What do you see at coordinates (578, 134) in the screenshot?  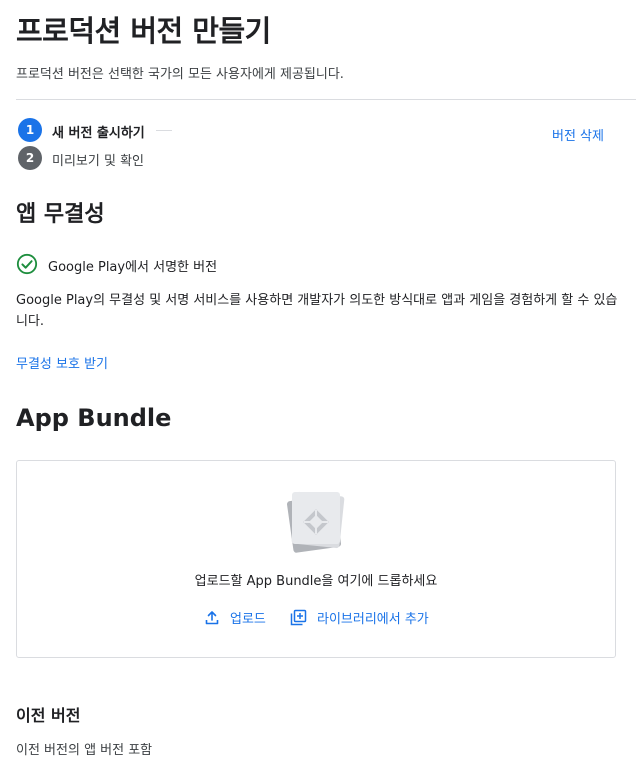 I see `delete-version-link: 버전 삭제` at bounding box center [578, 134].